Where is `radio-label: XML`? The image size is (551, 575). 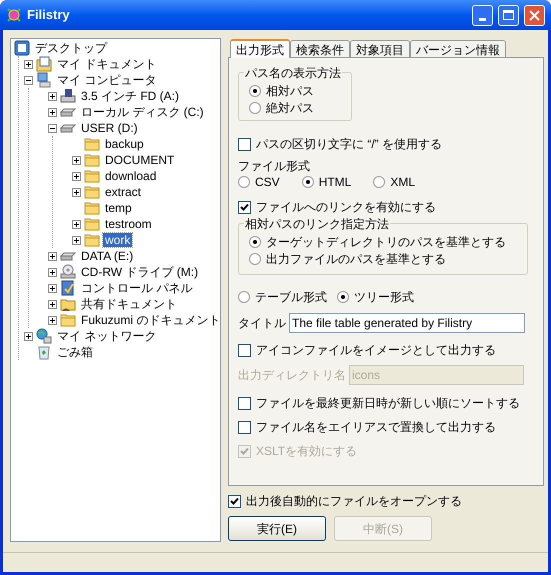
radio-label: XML is located at coordinates (403, 182).